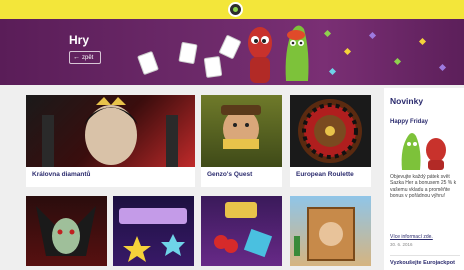  I want to click on game-tile: Genzo's Quest, so click(241, 141).